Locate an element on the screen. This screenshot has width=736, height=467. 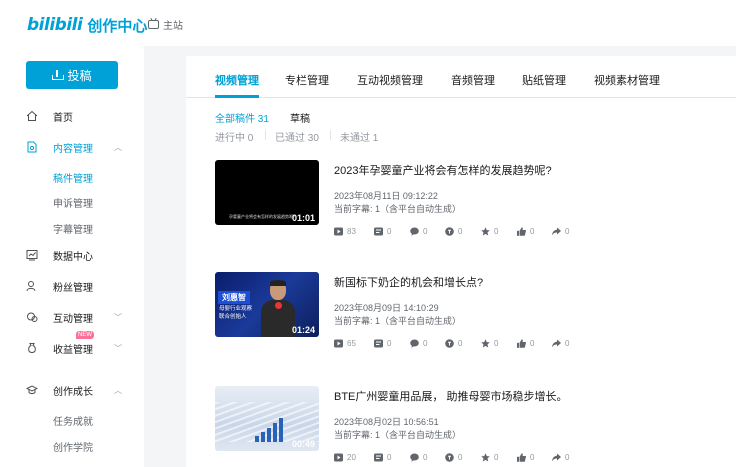
video-duration: 01:01 is located at coordinates (303, 218).